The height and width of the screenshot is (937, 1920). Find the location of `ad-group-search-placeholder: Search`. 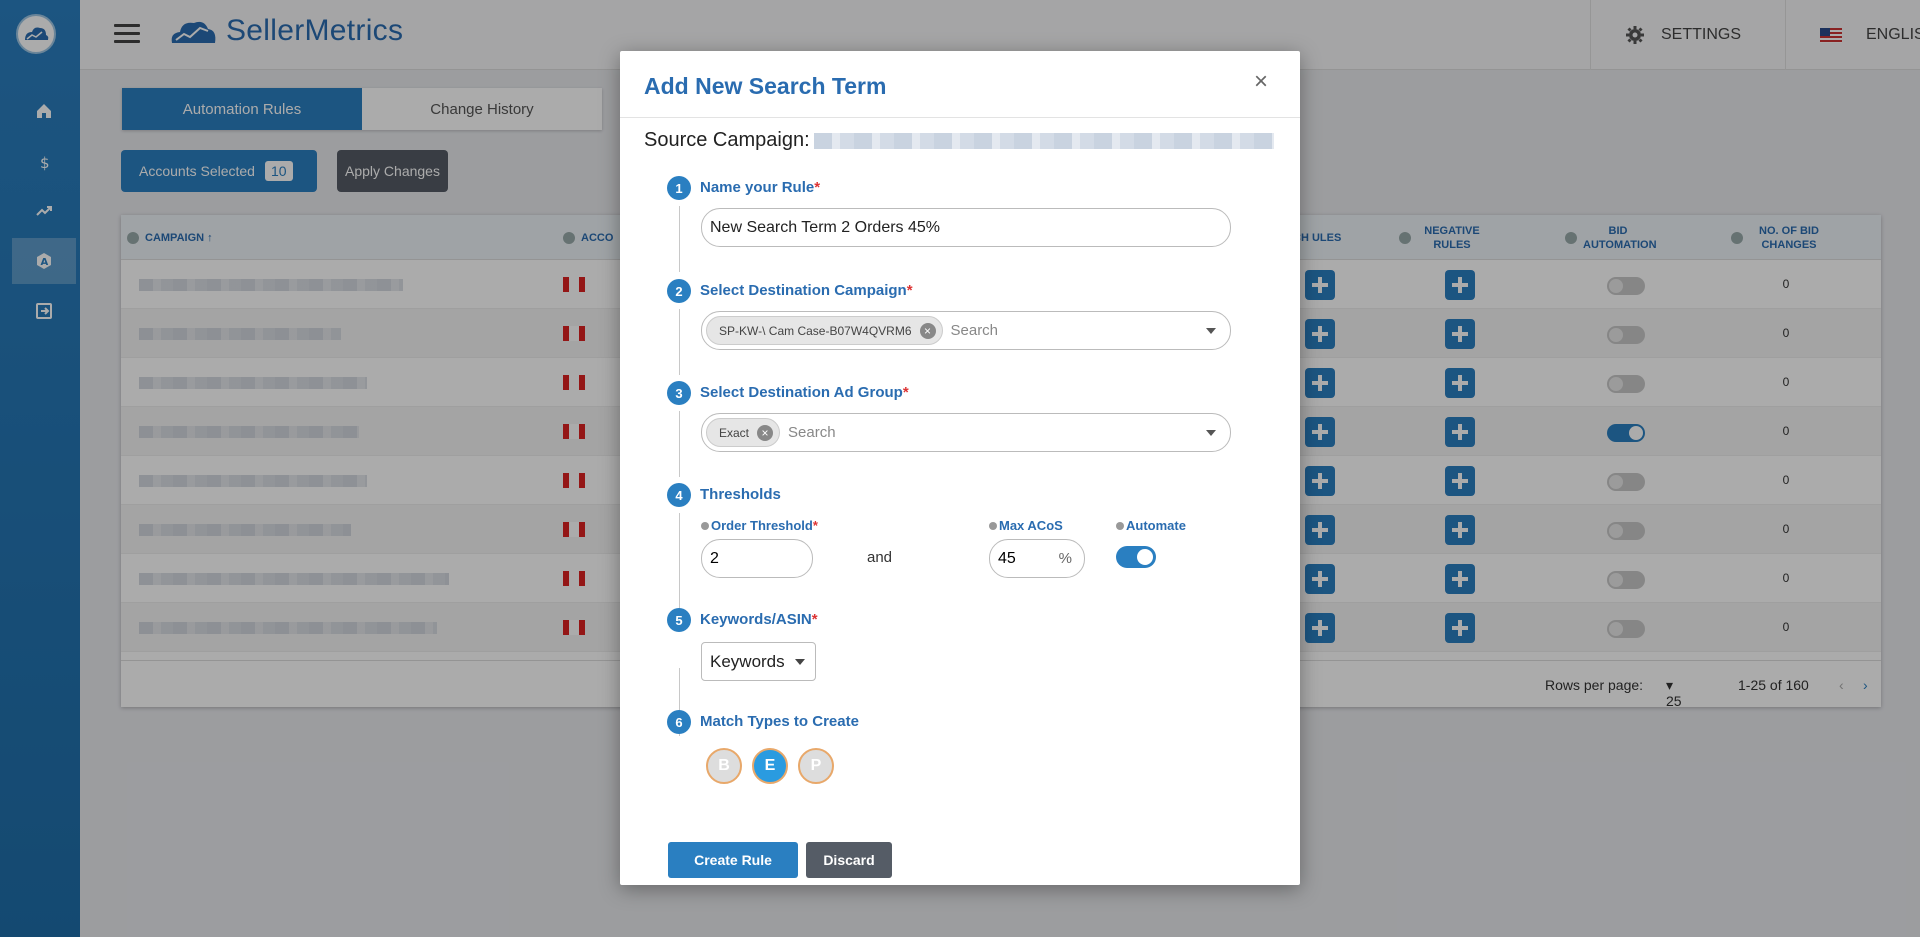

ad-group-search-placeholder: Search is located at coordinates (997, 432).